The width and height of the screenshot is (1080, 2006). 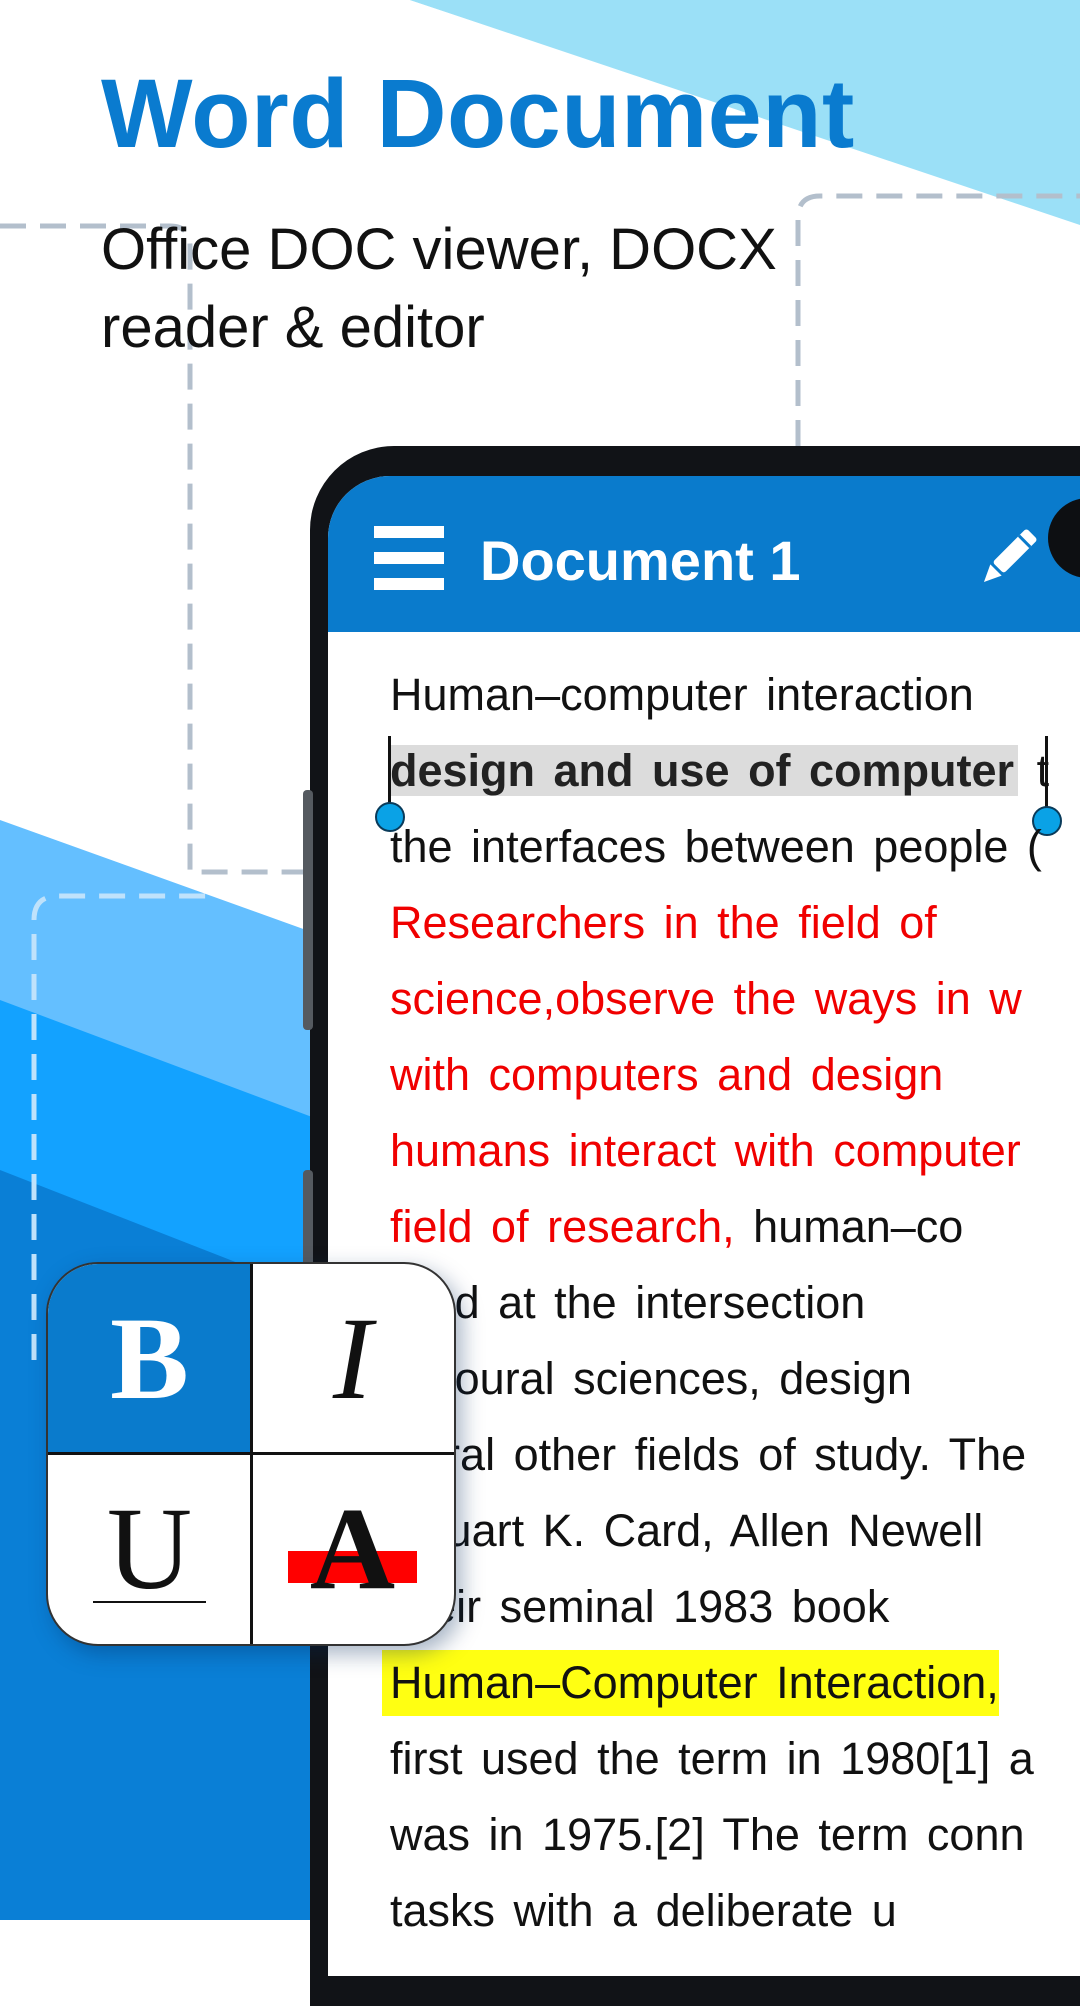 I want to click on underline-button: U, so click(x=149, y=1549).